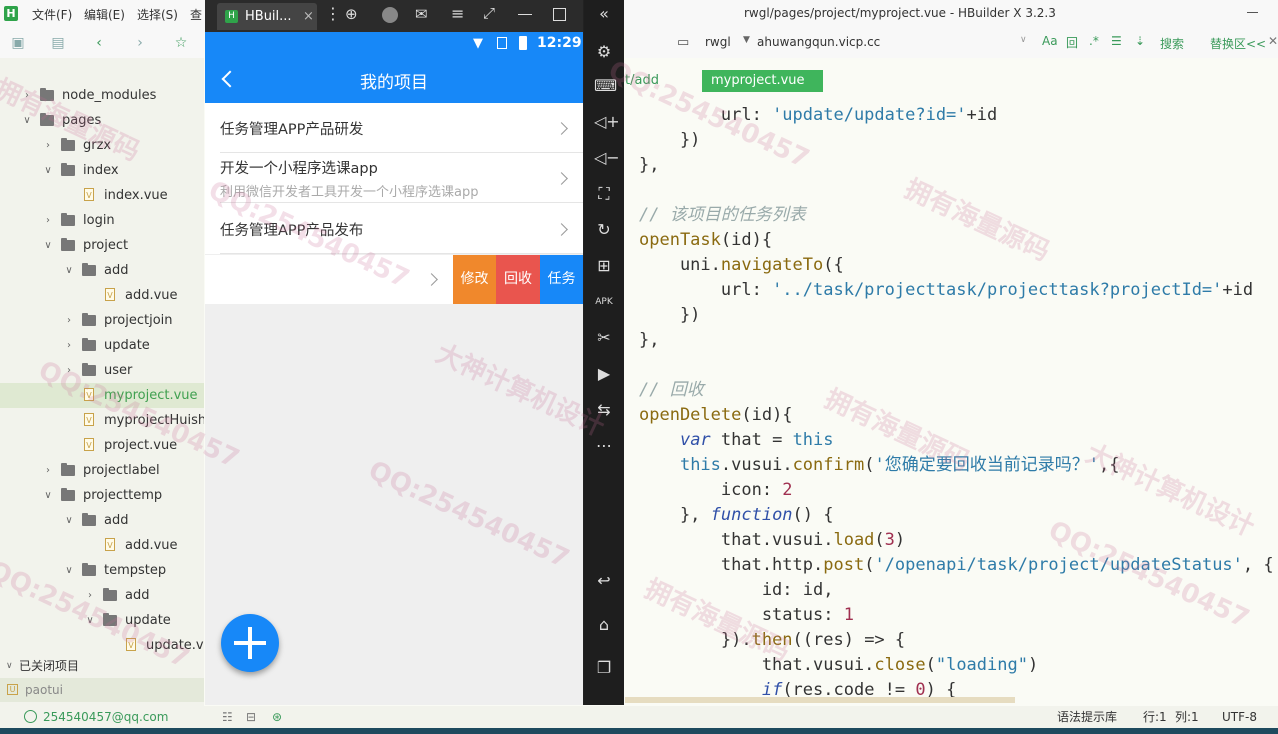 The width and height of the screenshot is (1278, 734). I want to click on search-button: 搜索, so click(1172, 43).